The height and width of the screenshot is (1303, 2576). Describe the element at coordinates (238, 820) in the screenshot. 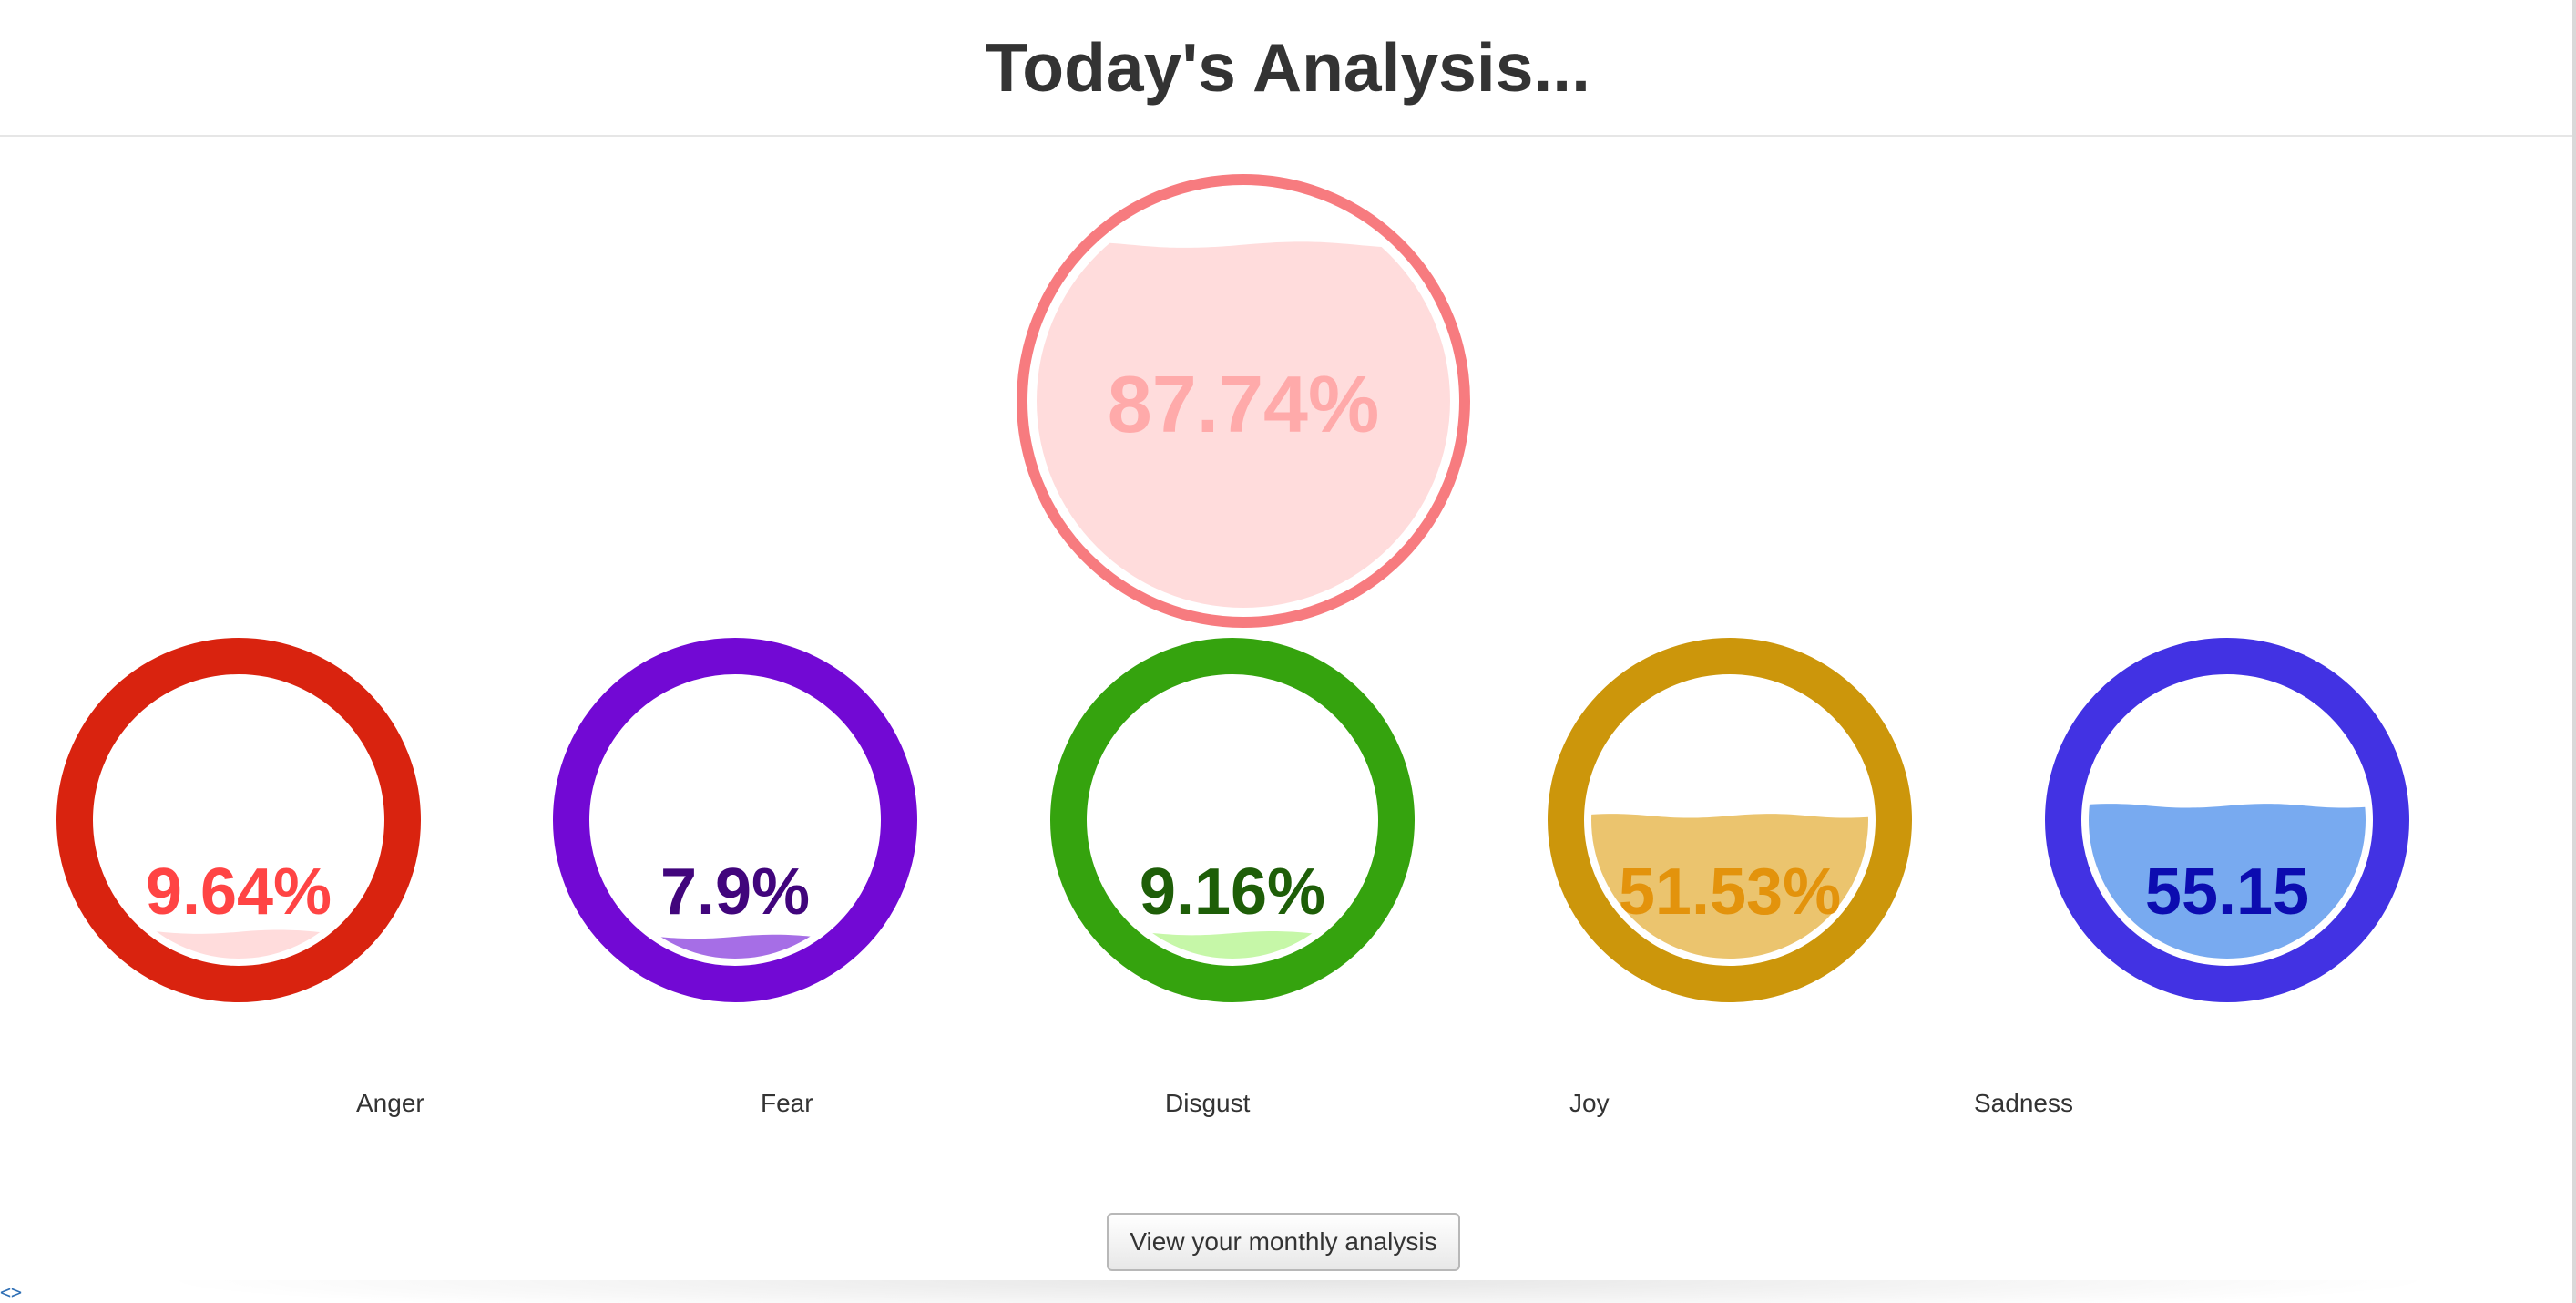

I see `gauge-anger: 9.64%` at that location.